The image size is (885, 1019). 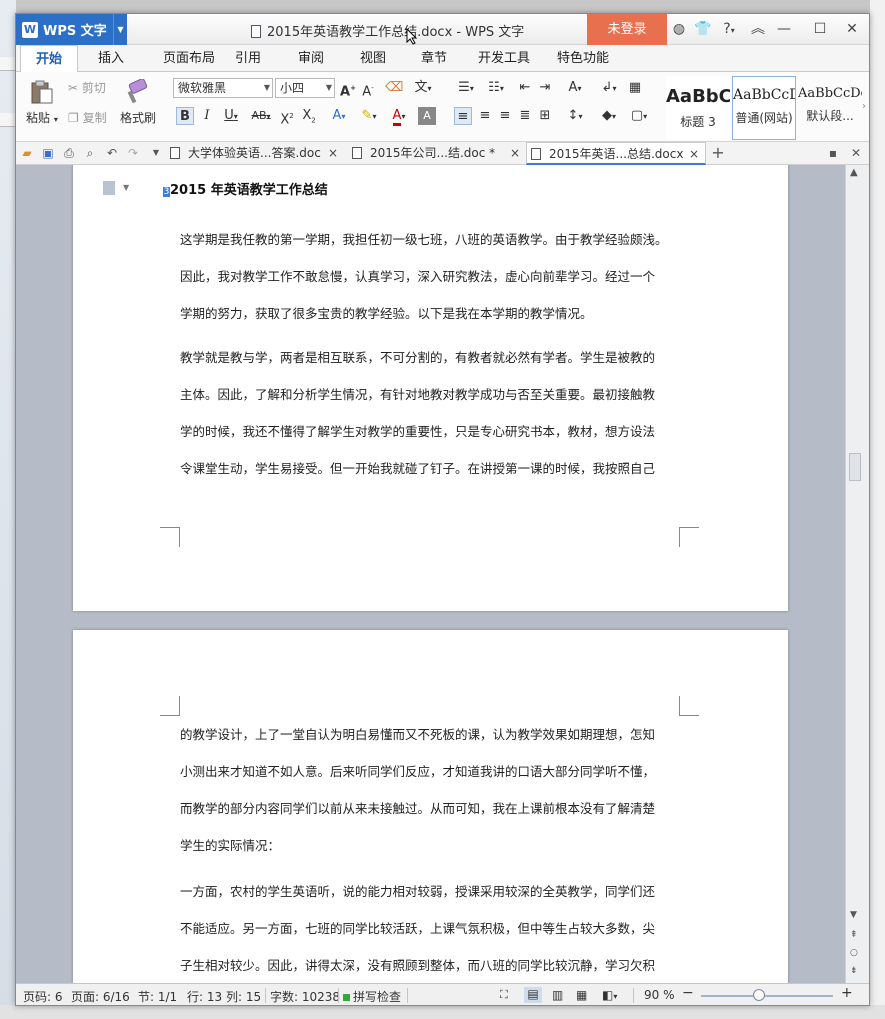 What do you see at coordinates (305, 88) in the screenshot?
I see `font-size-select: 小四 ▼` at bounding box center [305, 88].